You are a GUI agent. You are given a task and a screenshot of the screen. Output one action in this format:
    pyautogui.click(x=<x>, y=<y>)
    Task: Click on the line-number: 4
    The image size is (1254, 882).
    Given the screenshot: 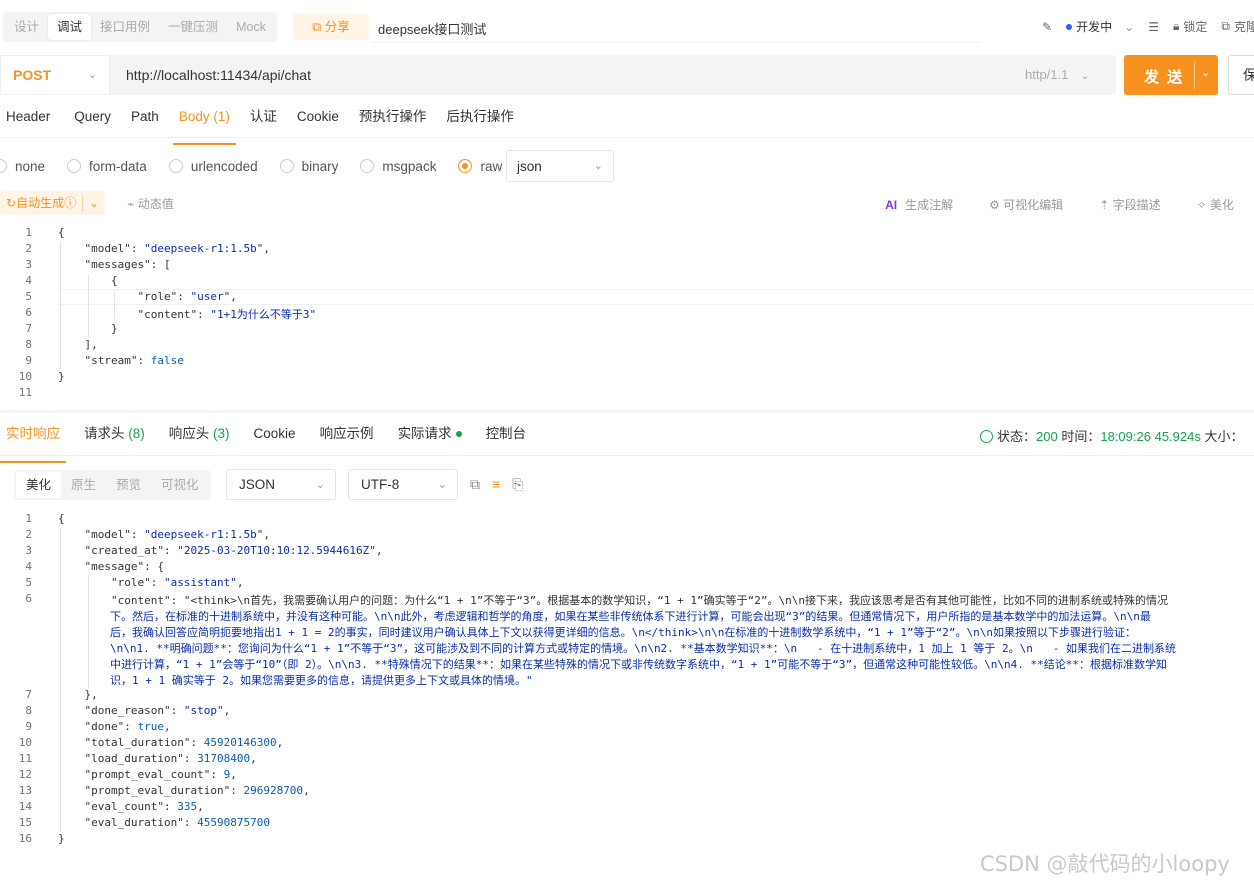 What is the action you would take?
    pyautogui.click(x=28, y=566)
    